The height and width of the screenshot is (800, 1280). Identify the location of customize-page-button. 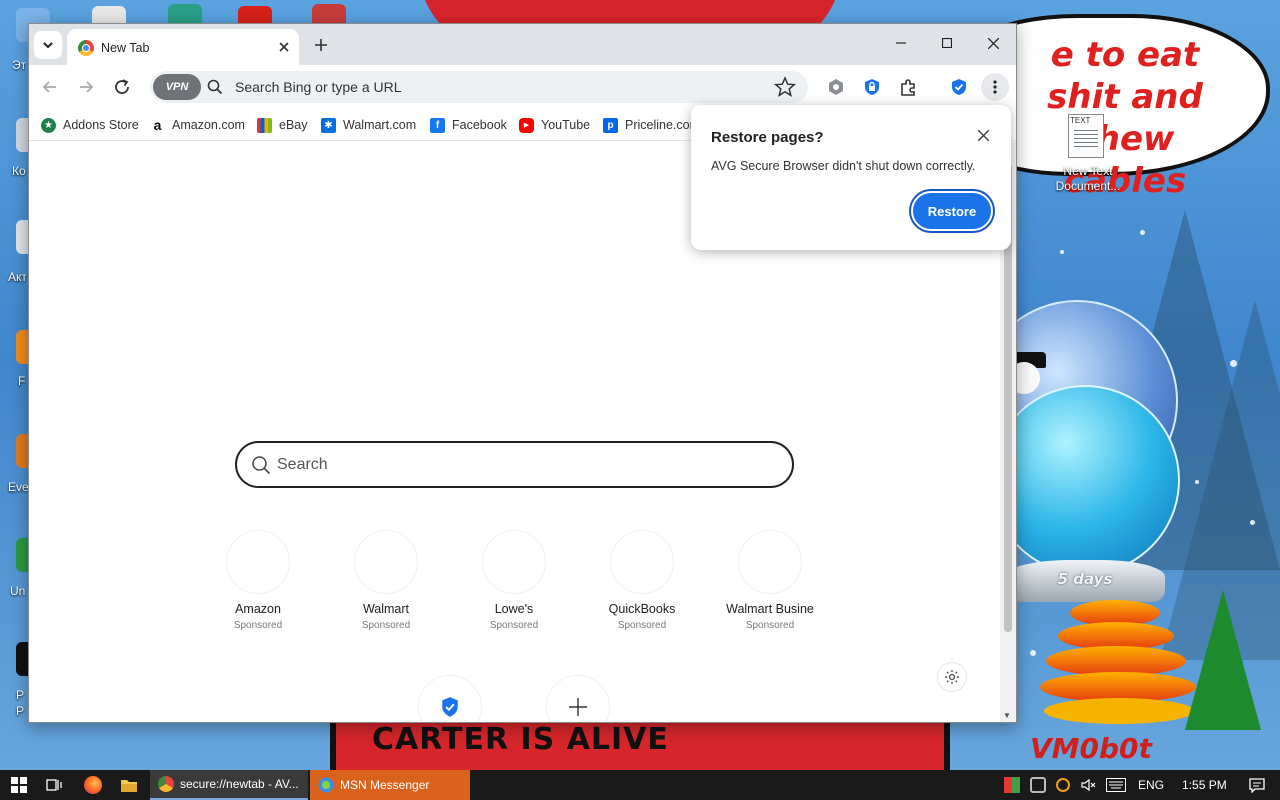
(952, 677).